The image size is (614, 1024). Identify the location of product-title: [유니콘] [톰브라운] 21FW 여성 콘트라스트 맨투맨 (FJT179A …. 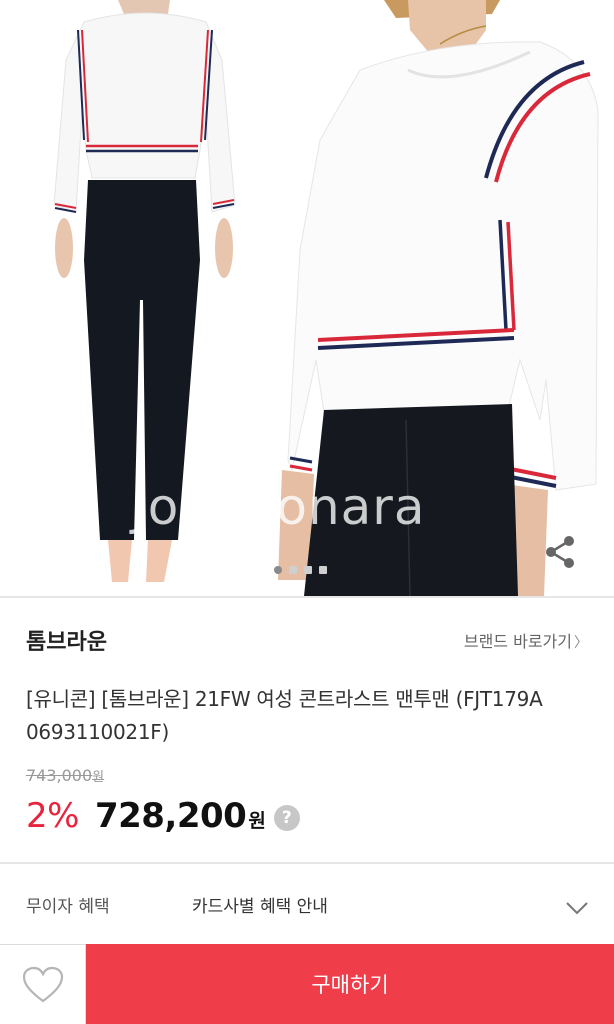
(284, 715).